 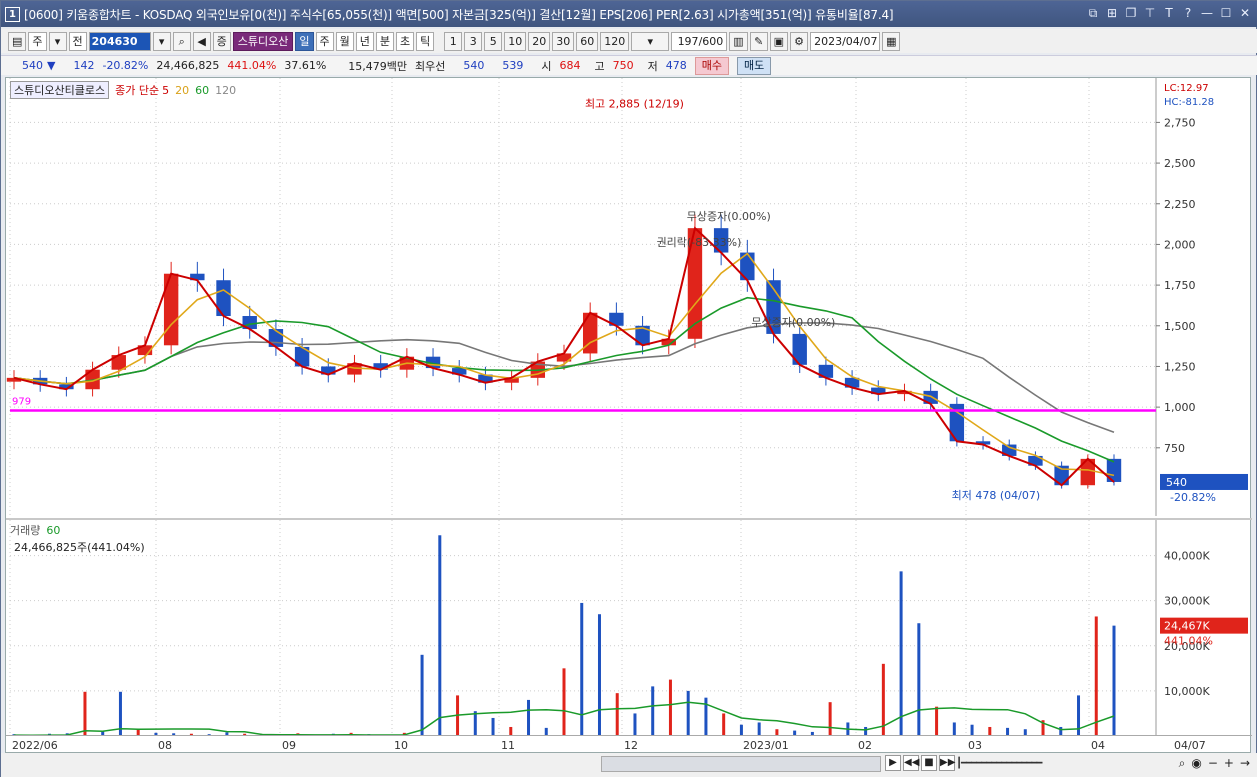 What do you see at coordinates (1150, 13) in the screenshot?
I see `pin-icon: ⊤` at bounding box center [1150, 13].